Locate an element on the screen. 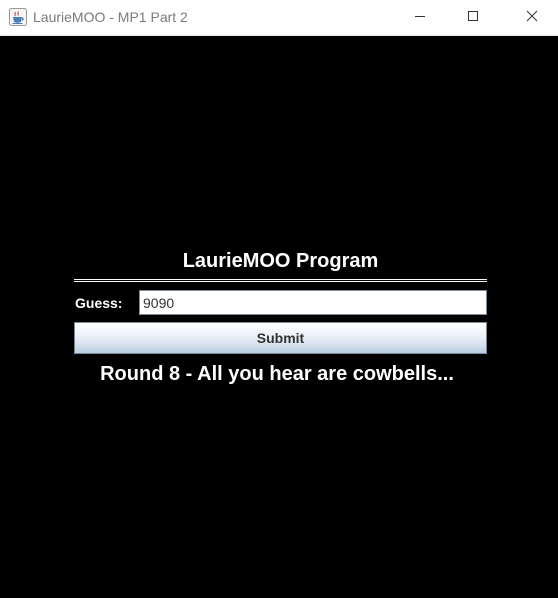 This screenshot has width=558, height=598. minimize-icon is located at coordinates (420, 18).